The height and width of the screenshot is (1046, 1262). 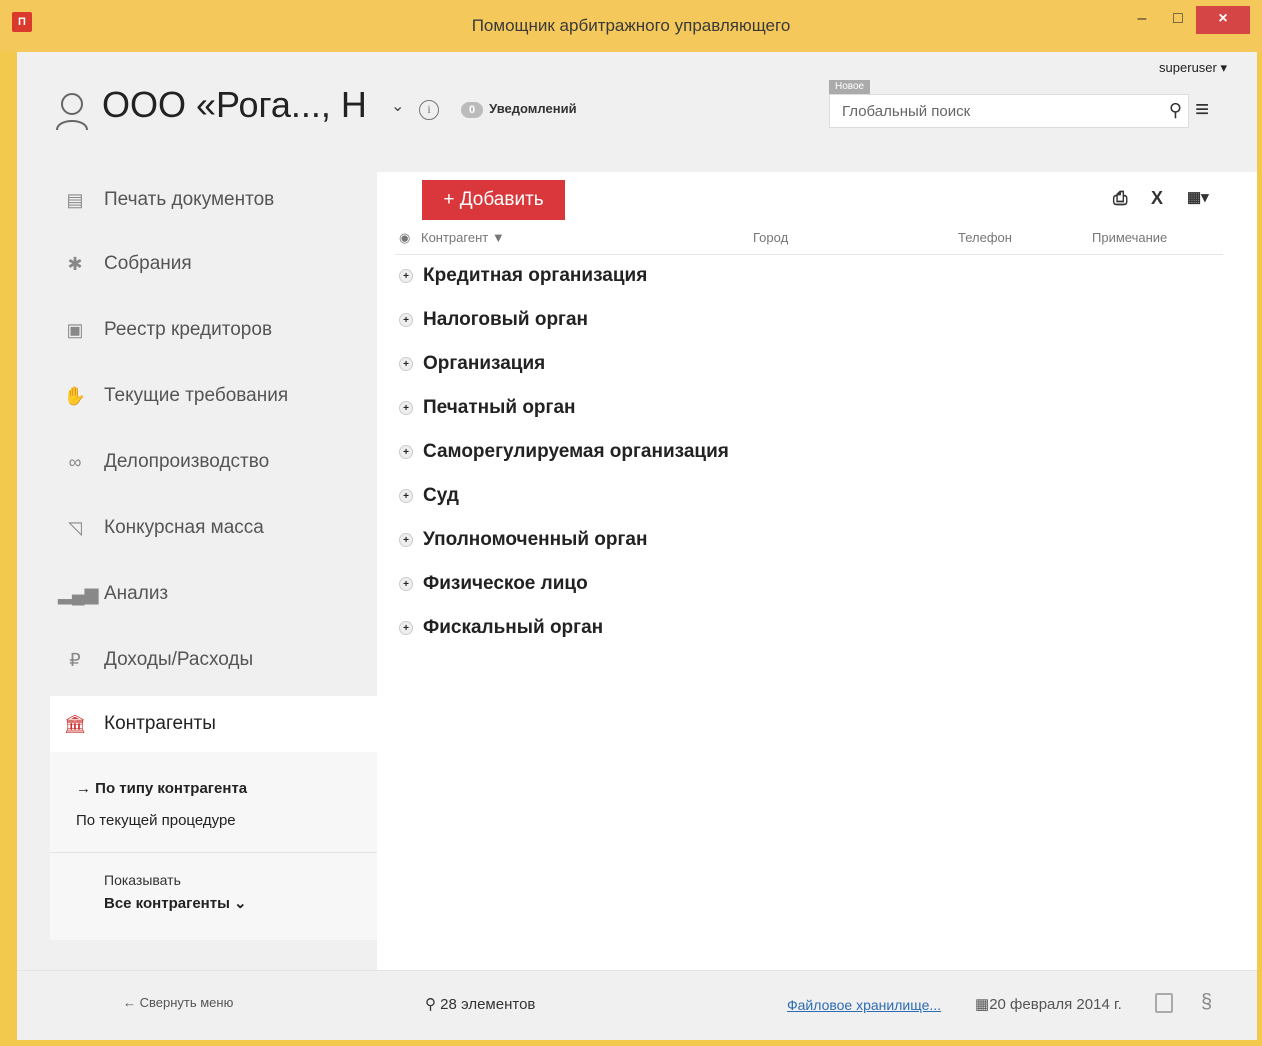 I want to click on sidebar-item-analysis: ▂▄▆ Анализ, so click(x=213, y=594).